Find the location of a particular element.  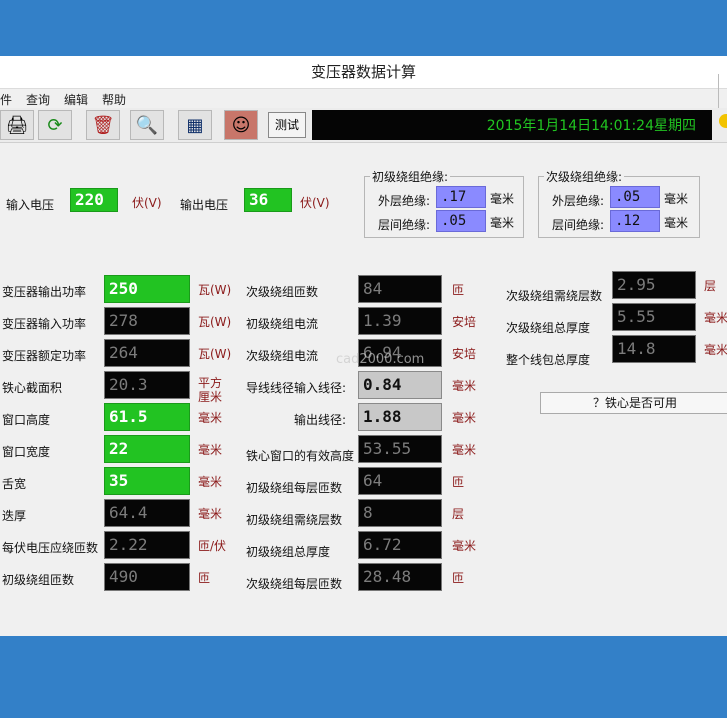

window-height-input: 61.5 is located at coordinates (147, 417).